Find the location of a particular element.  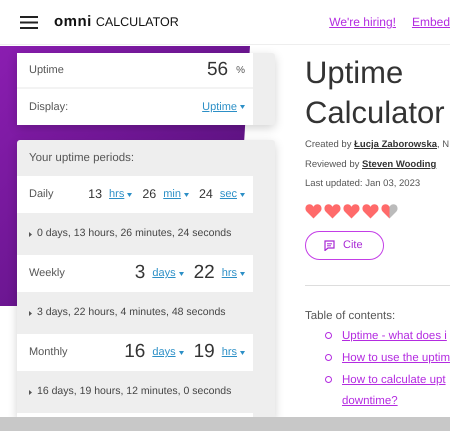

horizontal-scrollbar is located at coordinates (225, 424).